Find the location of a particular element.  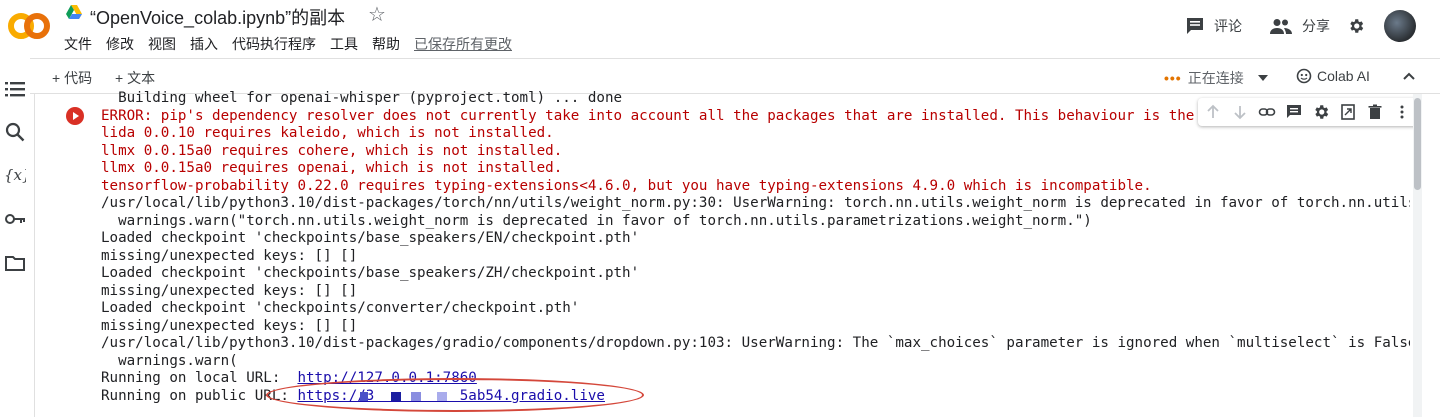

chevron-up-icon is located at coordinates (1409, 76).